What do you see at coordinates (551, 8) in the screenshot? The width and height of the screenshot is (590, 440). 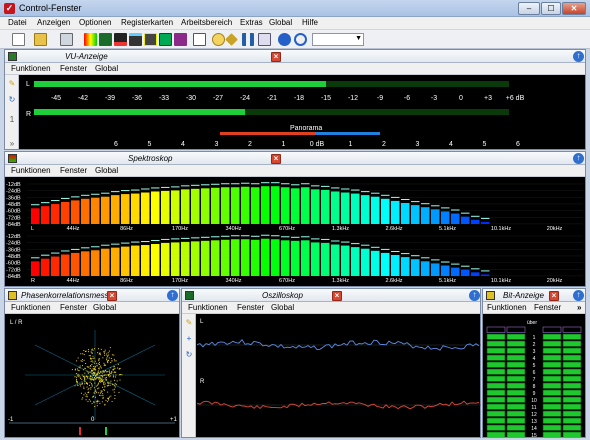 I see `maximize-button: ☐` at bounding box center [551, 8].